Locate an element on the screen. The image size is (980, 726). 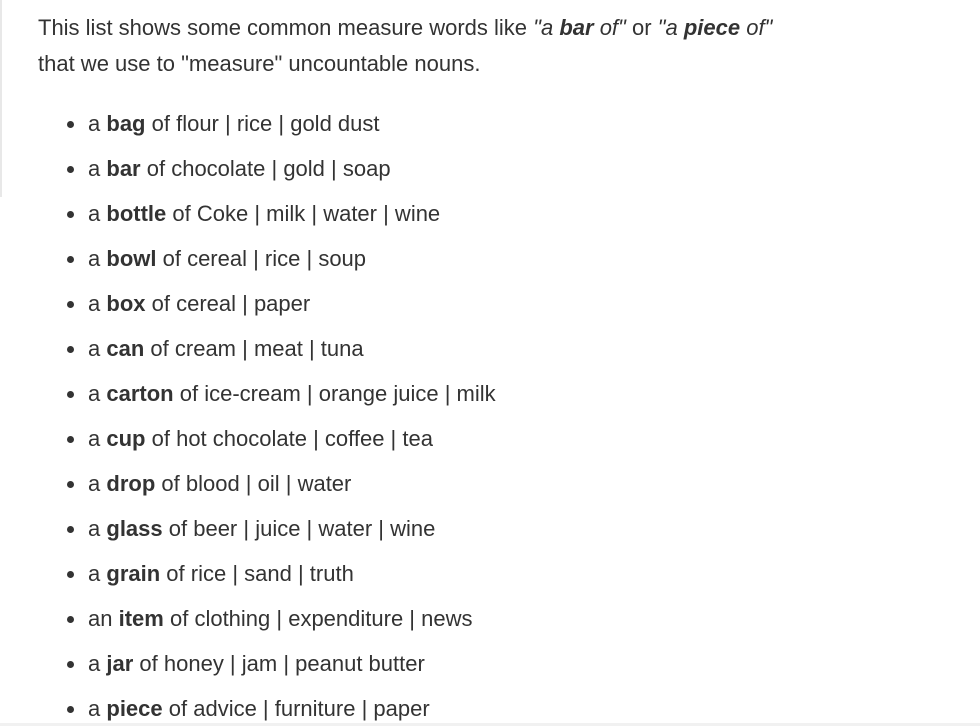
list-item-jar: a jar of honey | jam | peanut butter is located at coordinates (267, 663).